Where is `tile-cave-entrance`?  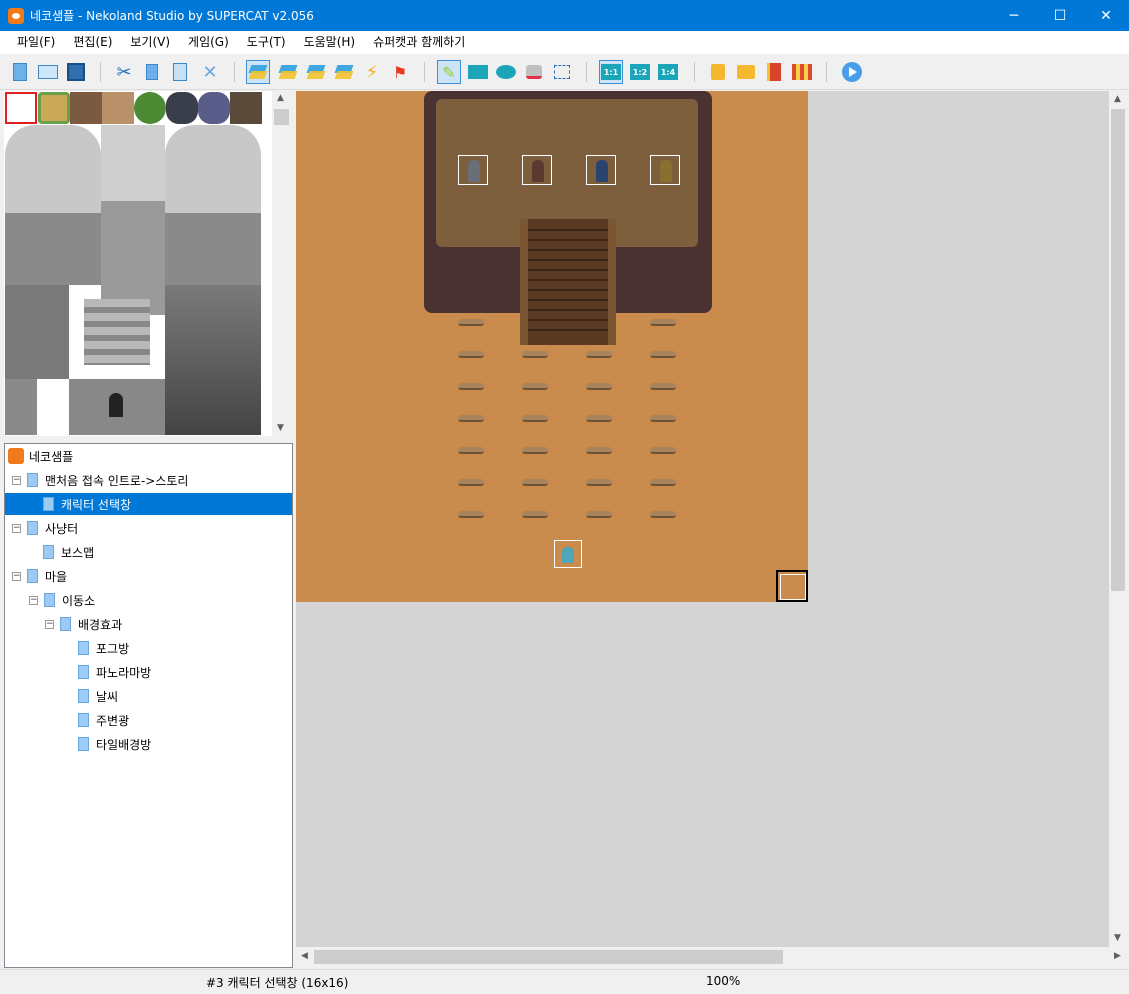 tile-cave-entrance is located at coordinates (117, 407).